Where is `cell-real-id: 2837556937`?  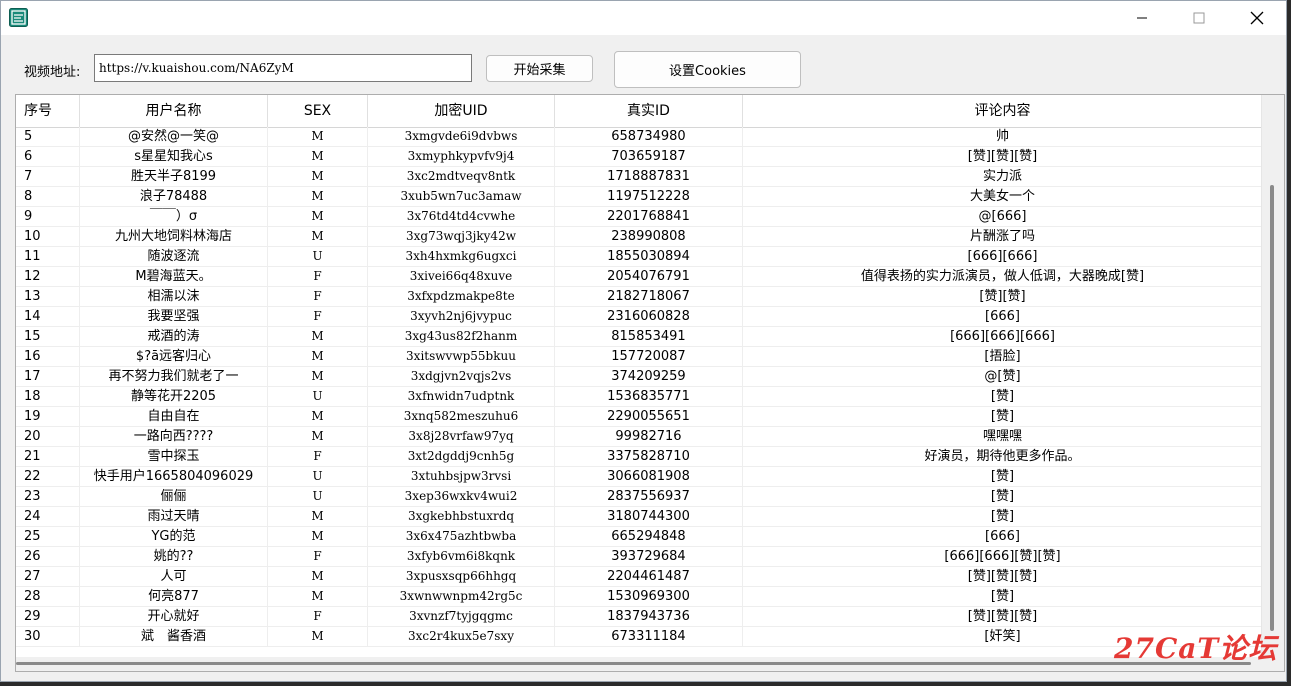
cell-real-id: 2837556937 is located at coordinates (649, 496).